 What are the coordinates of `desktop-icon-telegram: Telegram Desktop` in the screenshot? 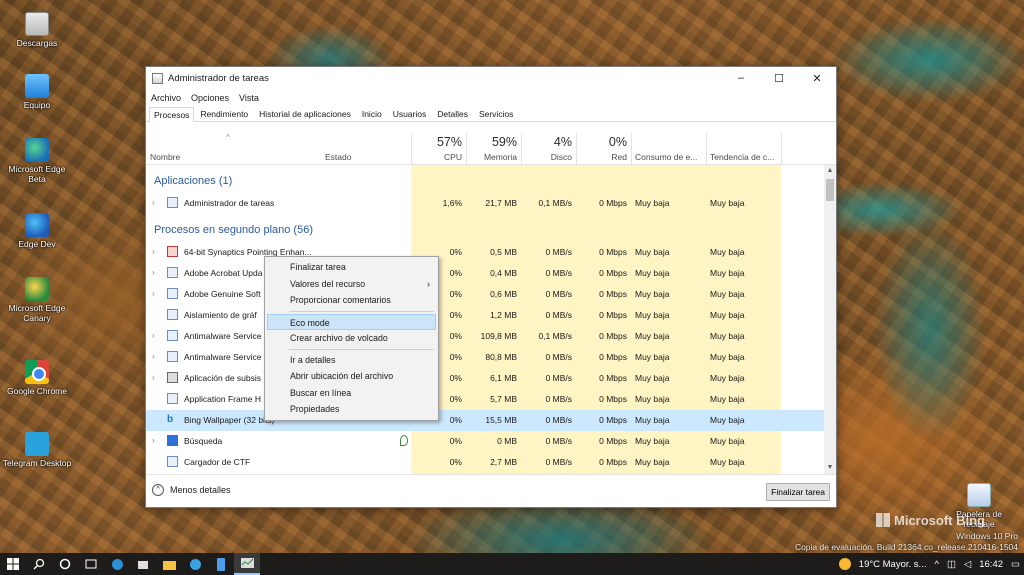 It's located at (37, 450).